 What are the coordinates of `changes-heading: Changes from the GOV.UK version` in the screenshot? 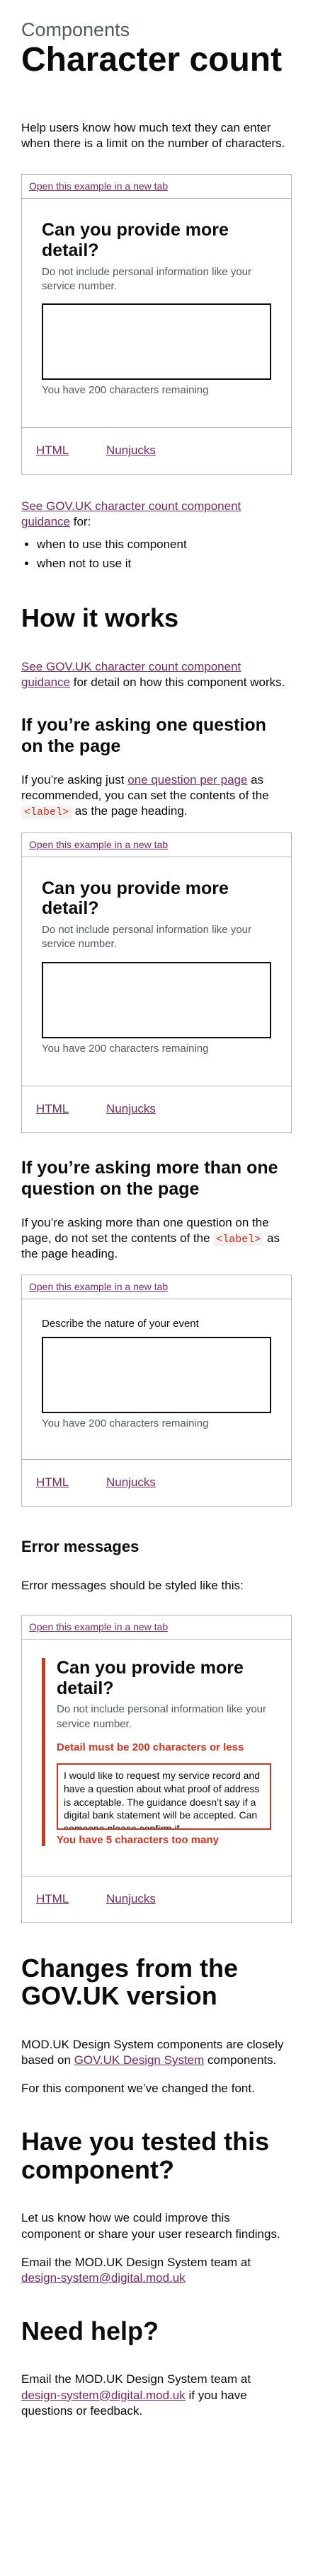 It's located at (130, 1982).